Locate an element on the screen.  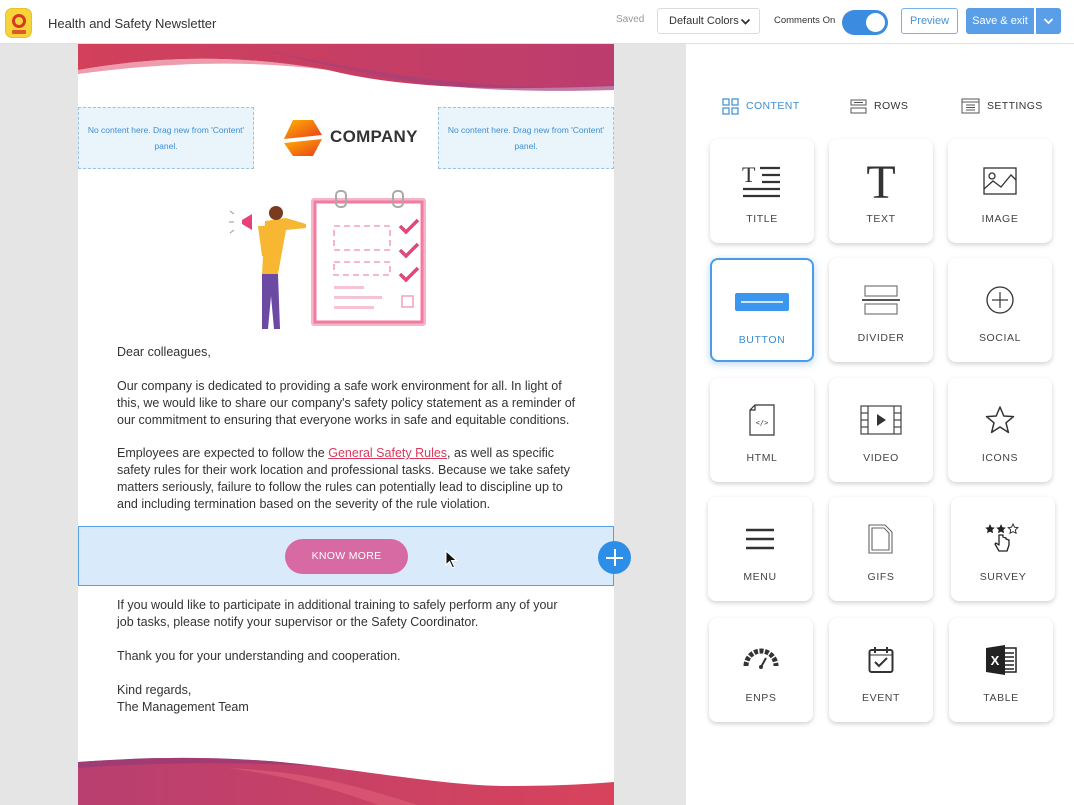
tab-settings: SETTINGS is located at coordinates (1002, 106).